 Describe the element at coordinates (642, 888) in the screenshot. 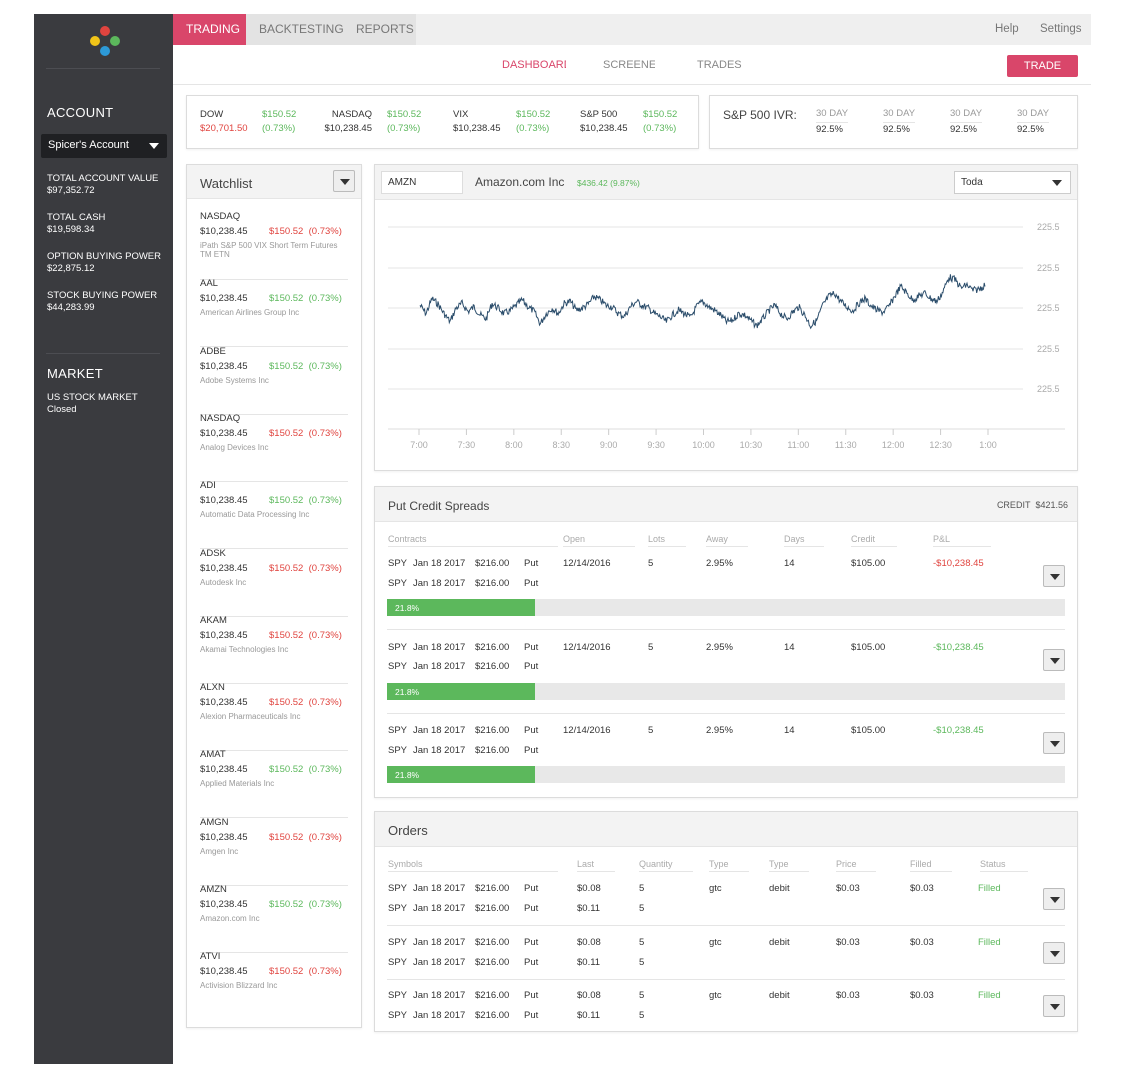

I see `leg-quantity: 5` at that location.